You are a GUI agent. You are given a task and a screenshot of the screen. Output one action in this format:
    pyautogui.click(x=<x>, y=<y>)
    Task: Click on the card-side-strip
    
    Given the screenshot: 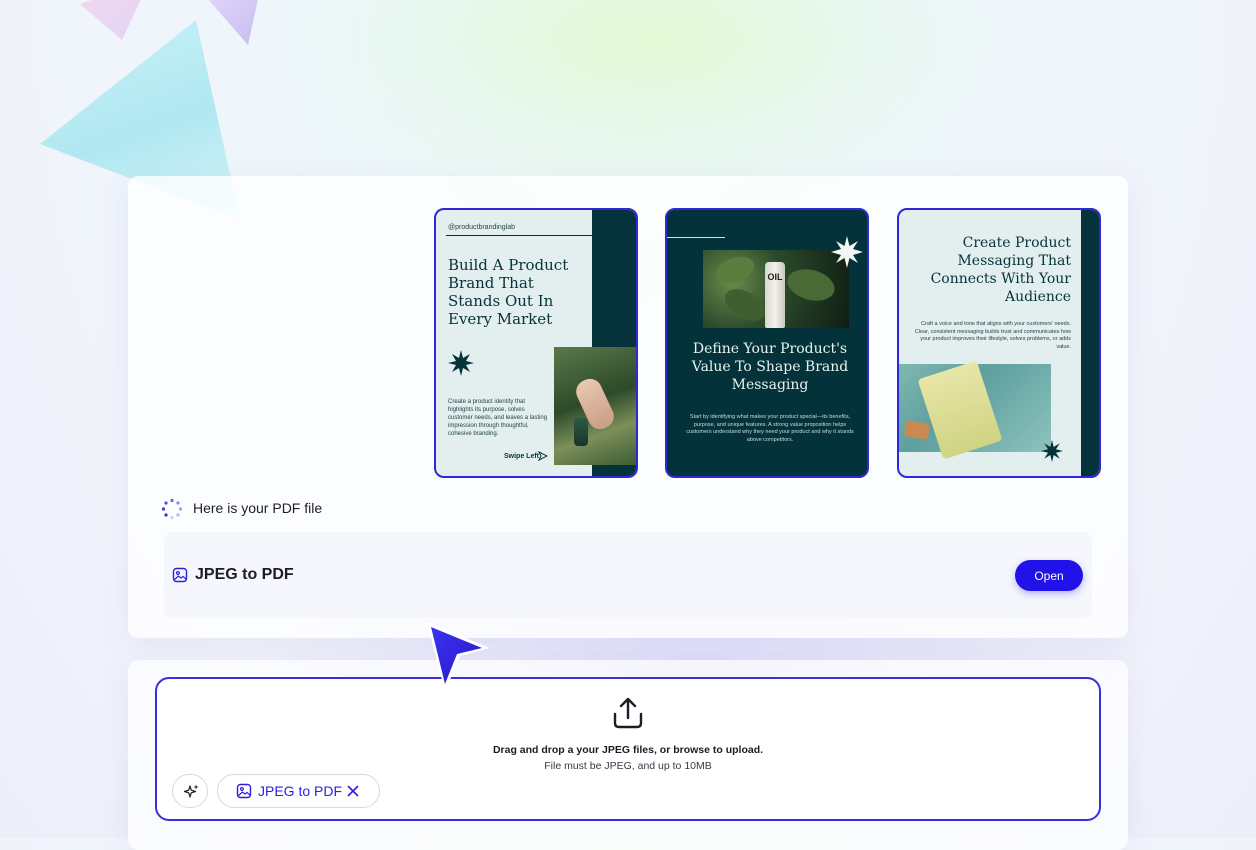 What is the action you would take?
    pyautogui.click(x=1090, y=343)
    